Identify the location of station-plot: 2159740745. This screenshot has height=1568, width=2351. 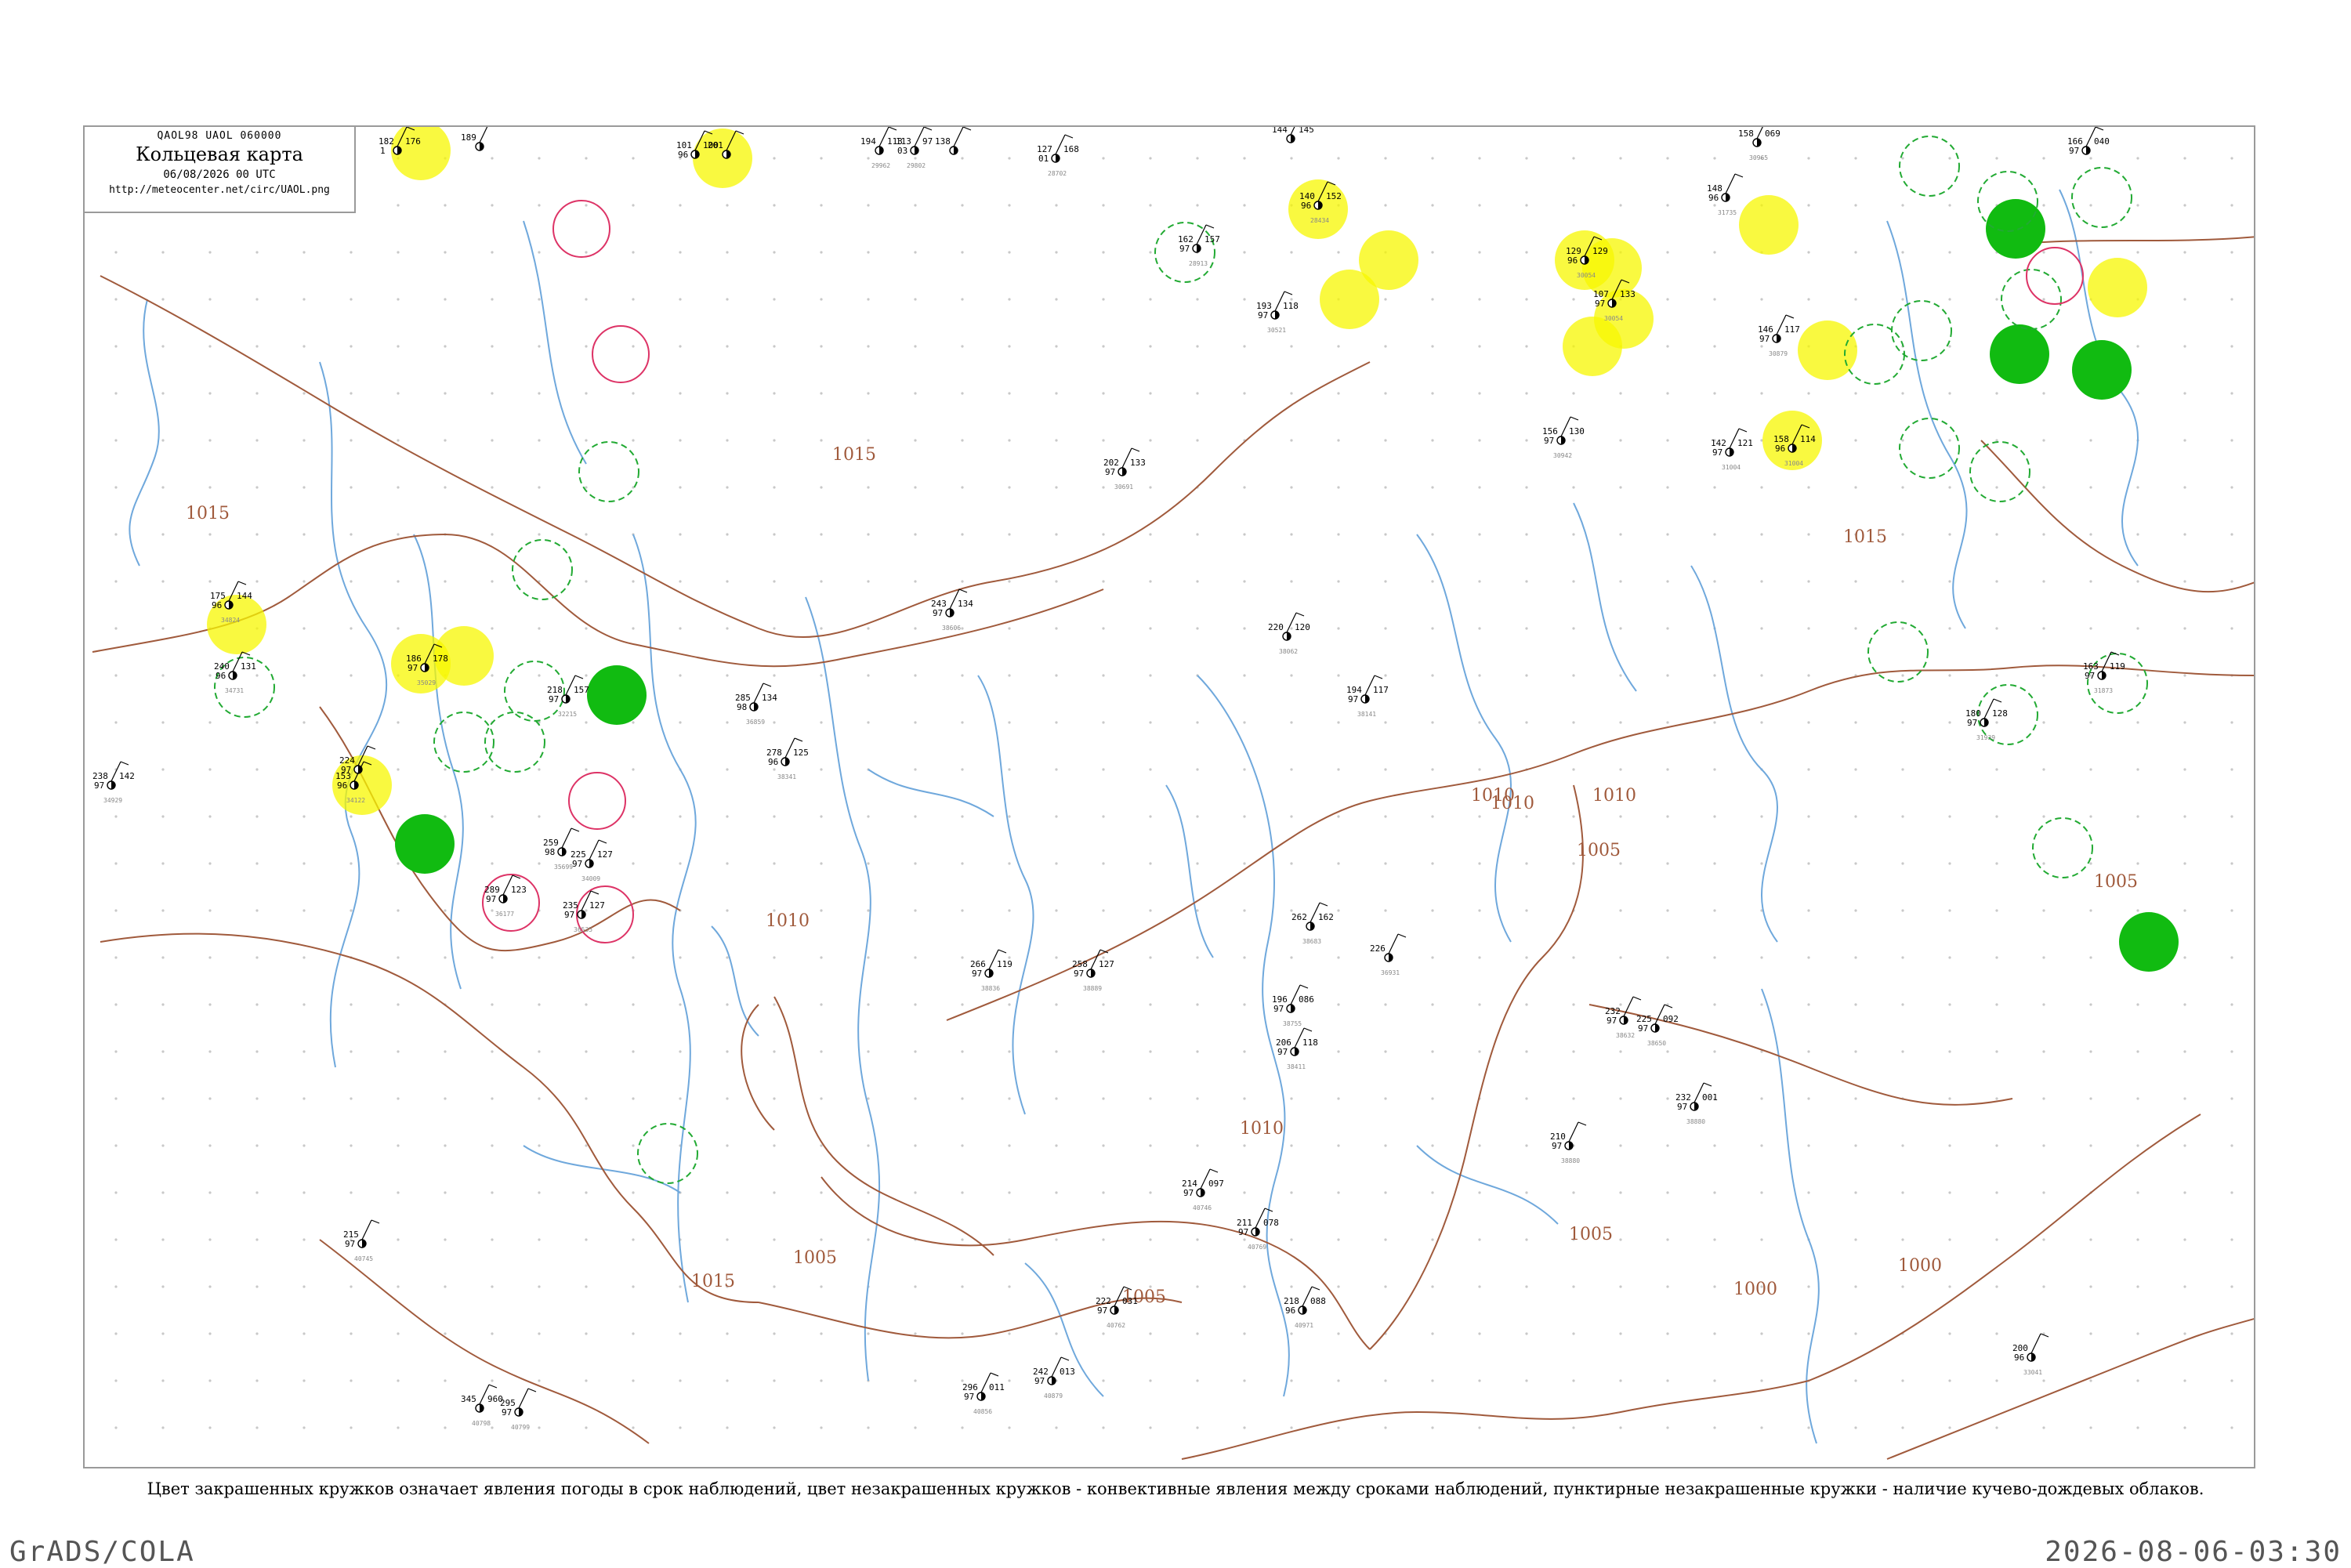
(361, 1240).